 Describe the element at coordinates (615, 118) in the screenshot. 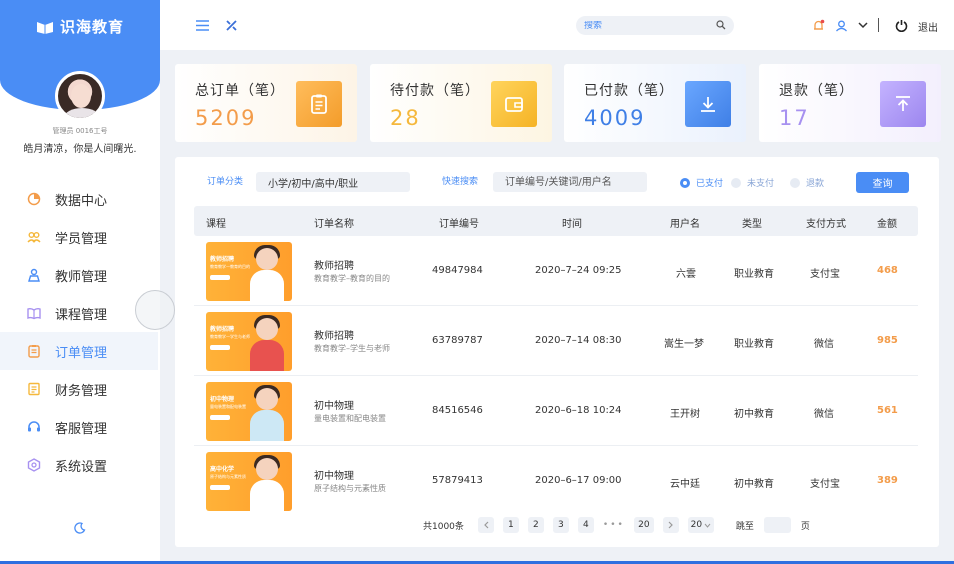

I see `stat-value: 4009` at that location.